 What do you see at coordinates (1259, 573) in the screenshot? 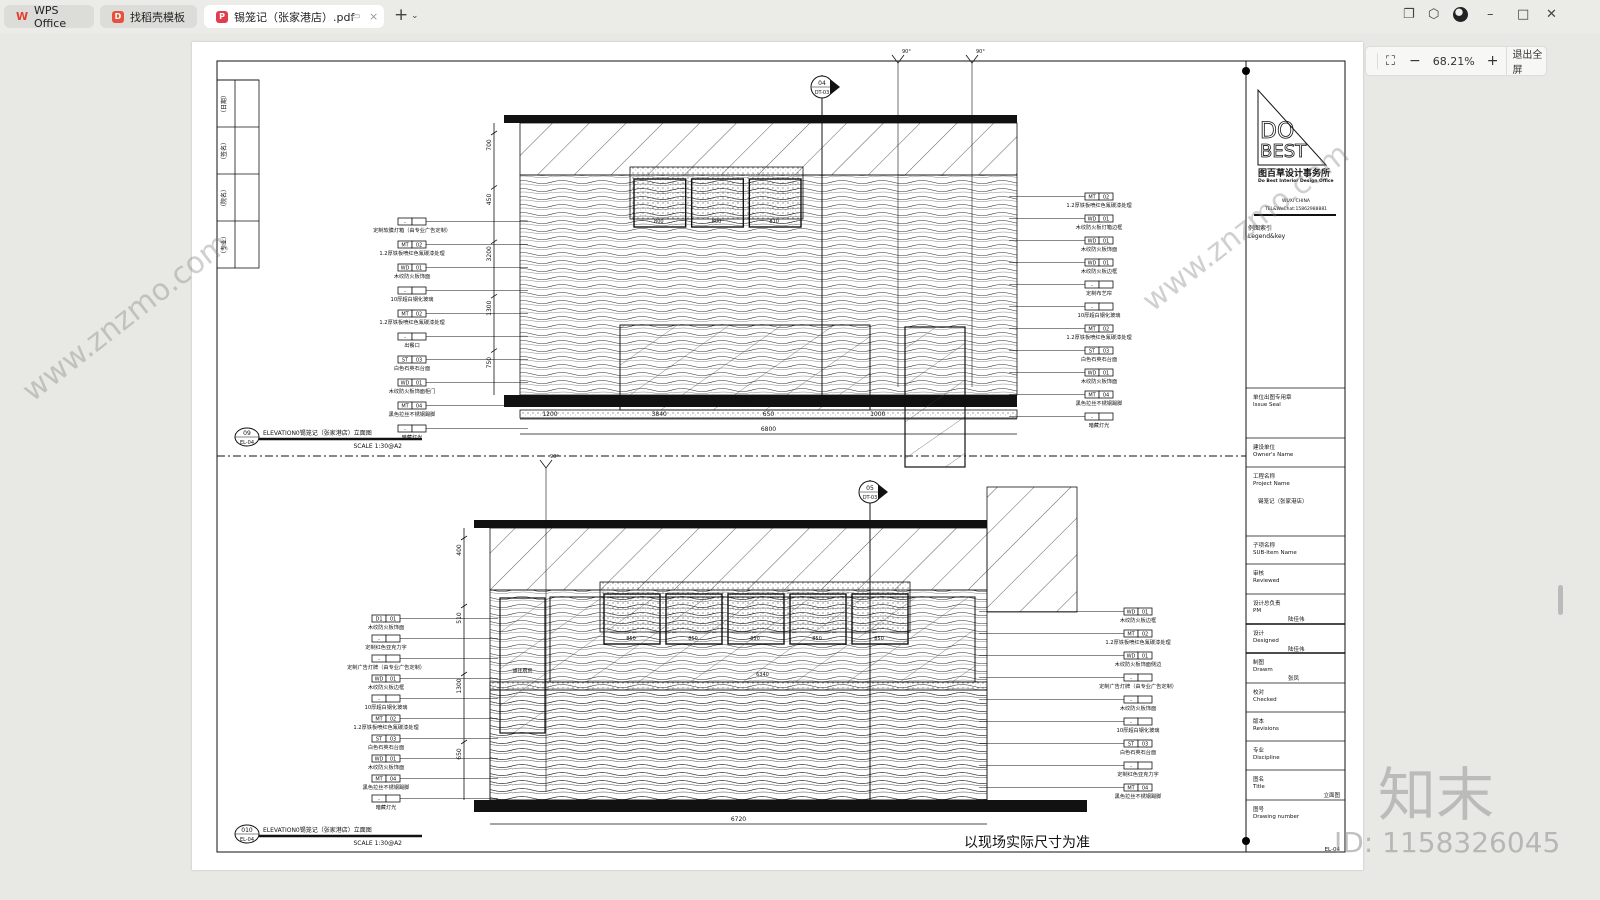
I see `field-label-cn: 审核` at bounding box center [1259, 573].